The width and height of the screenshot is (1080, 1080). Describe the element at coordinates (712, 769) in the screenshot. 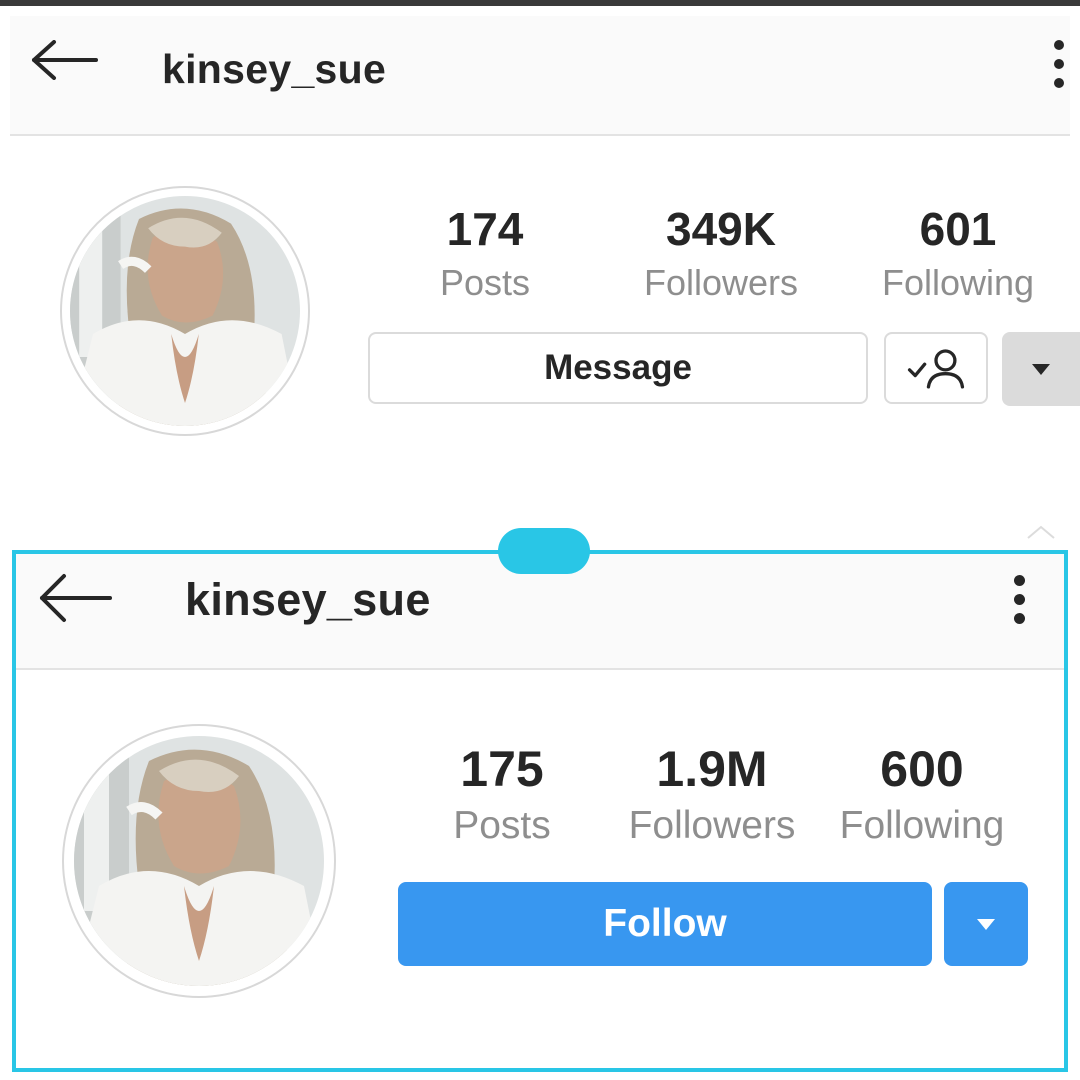

I see `stat-followers-value: 1.9M` at that location.